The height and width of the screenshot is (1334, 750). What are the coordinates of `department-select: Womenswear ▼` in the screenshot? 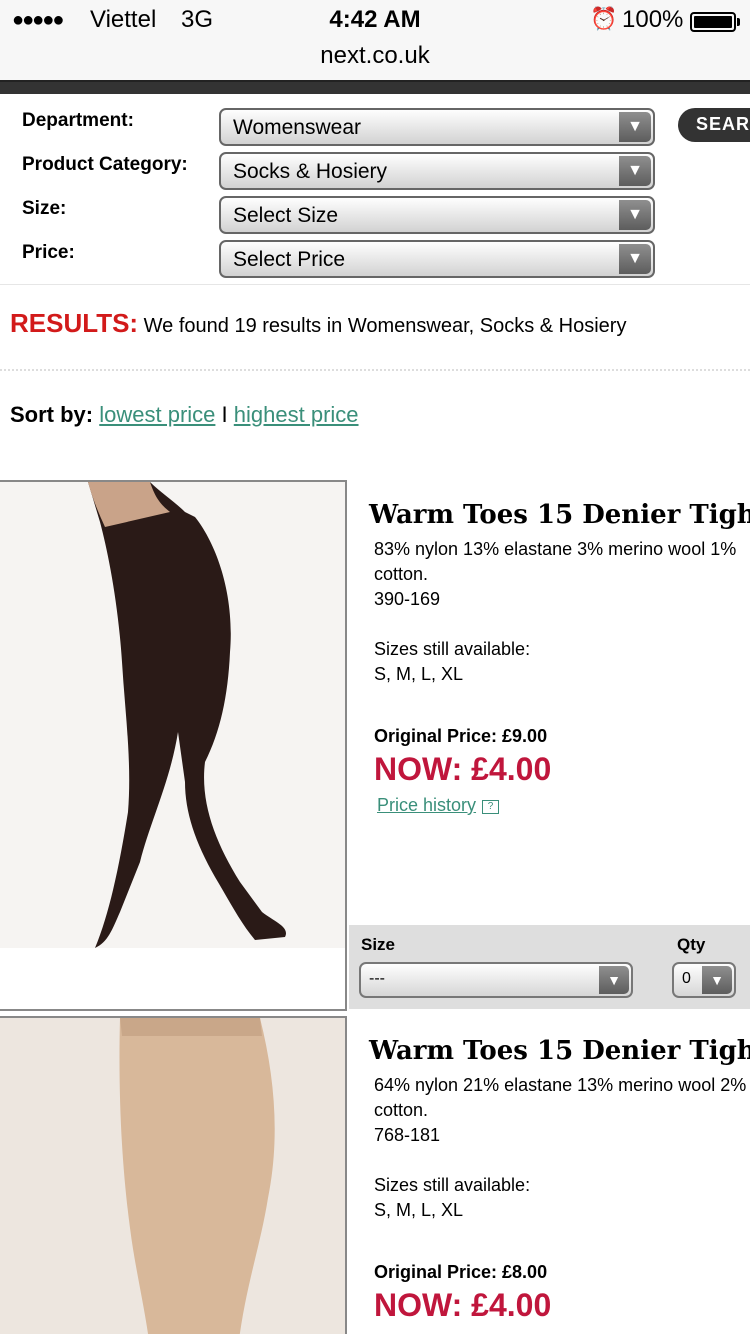 It's located at (437, 127).